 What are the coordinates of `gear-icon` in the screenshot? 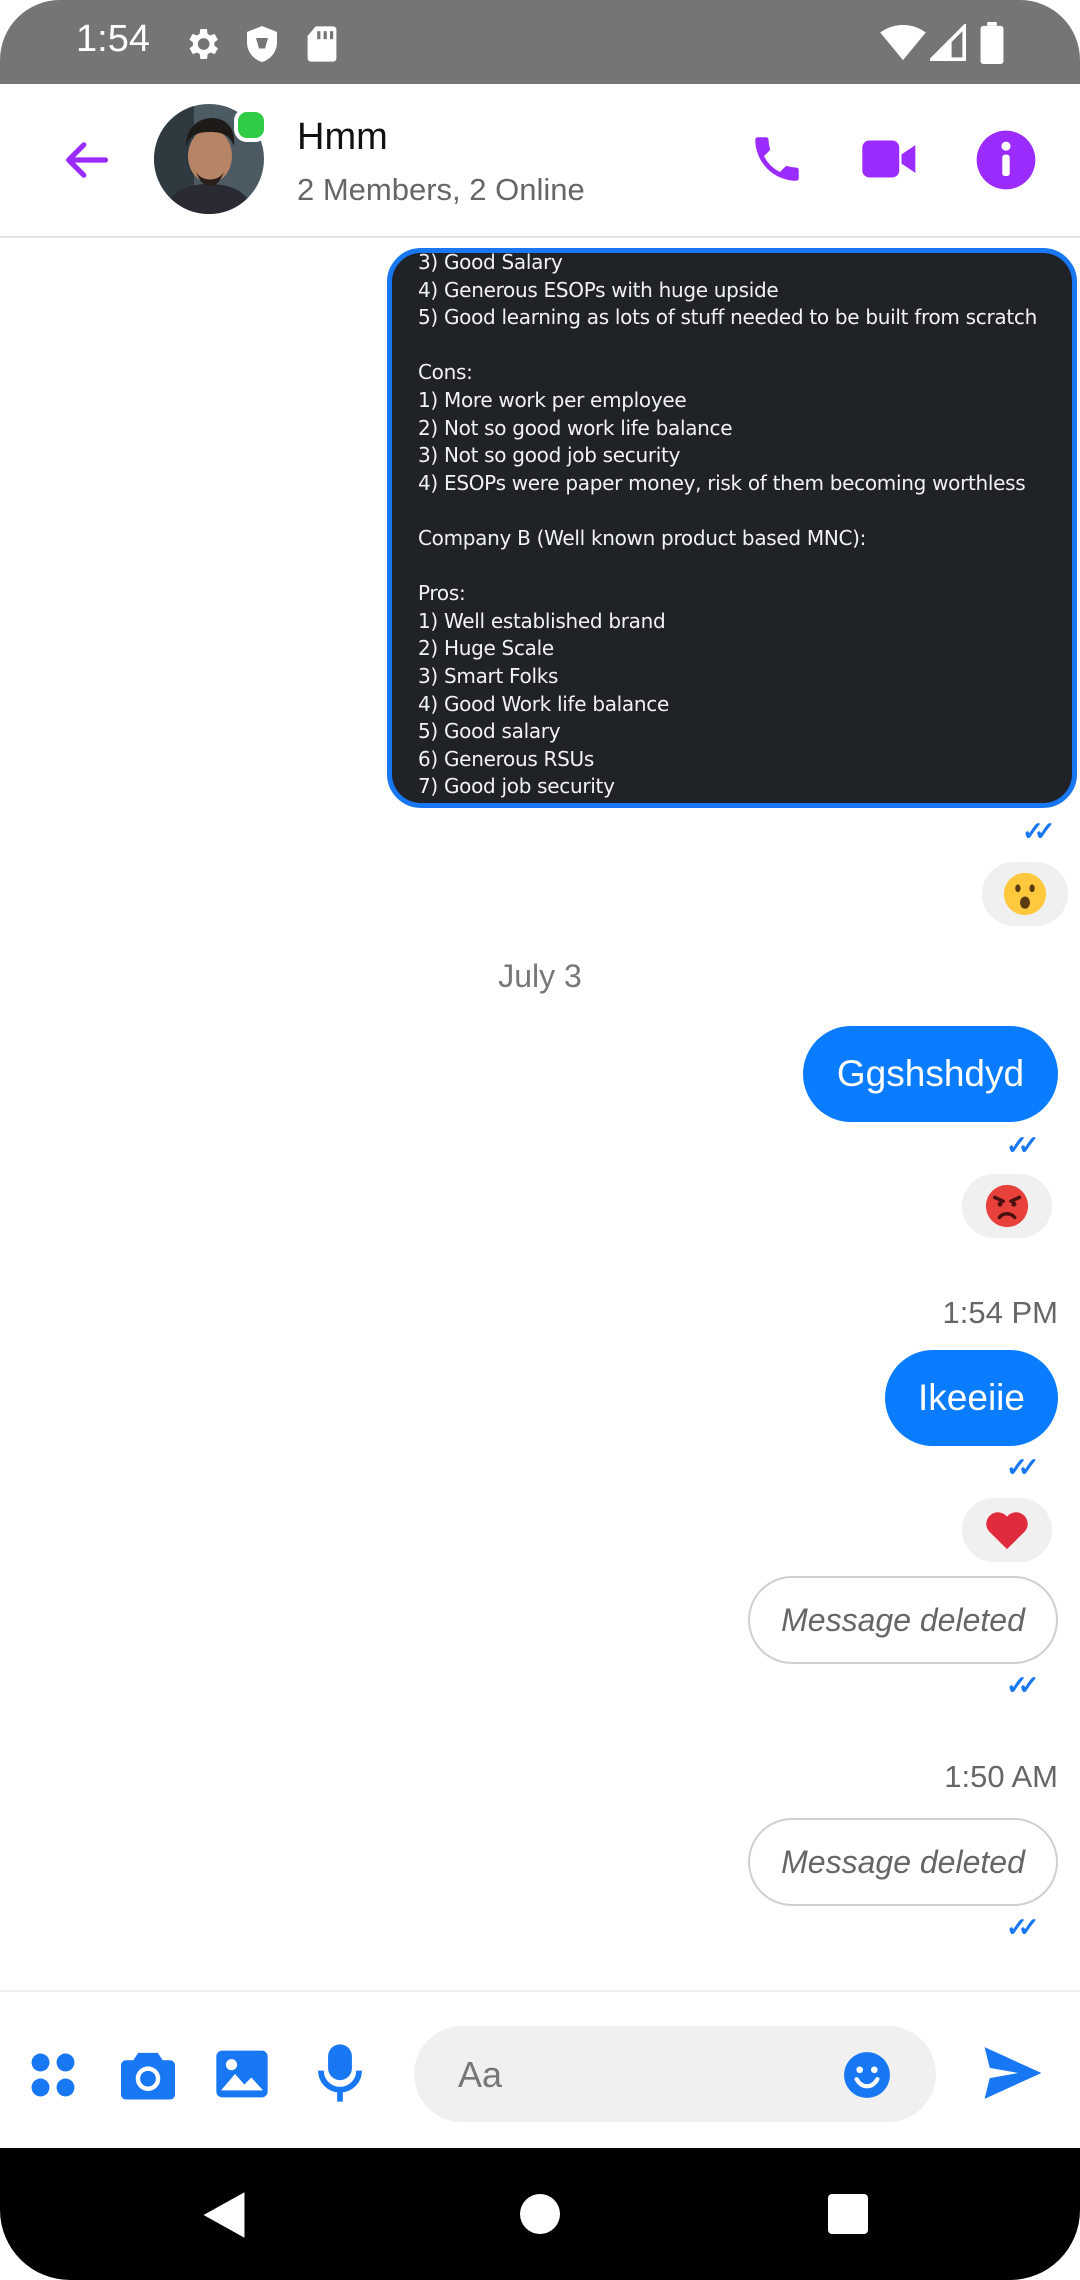 It's located at (203, 44).